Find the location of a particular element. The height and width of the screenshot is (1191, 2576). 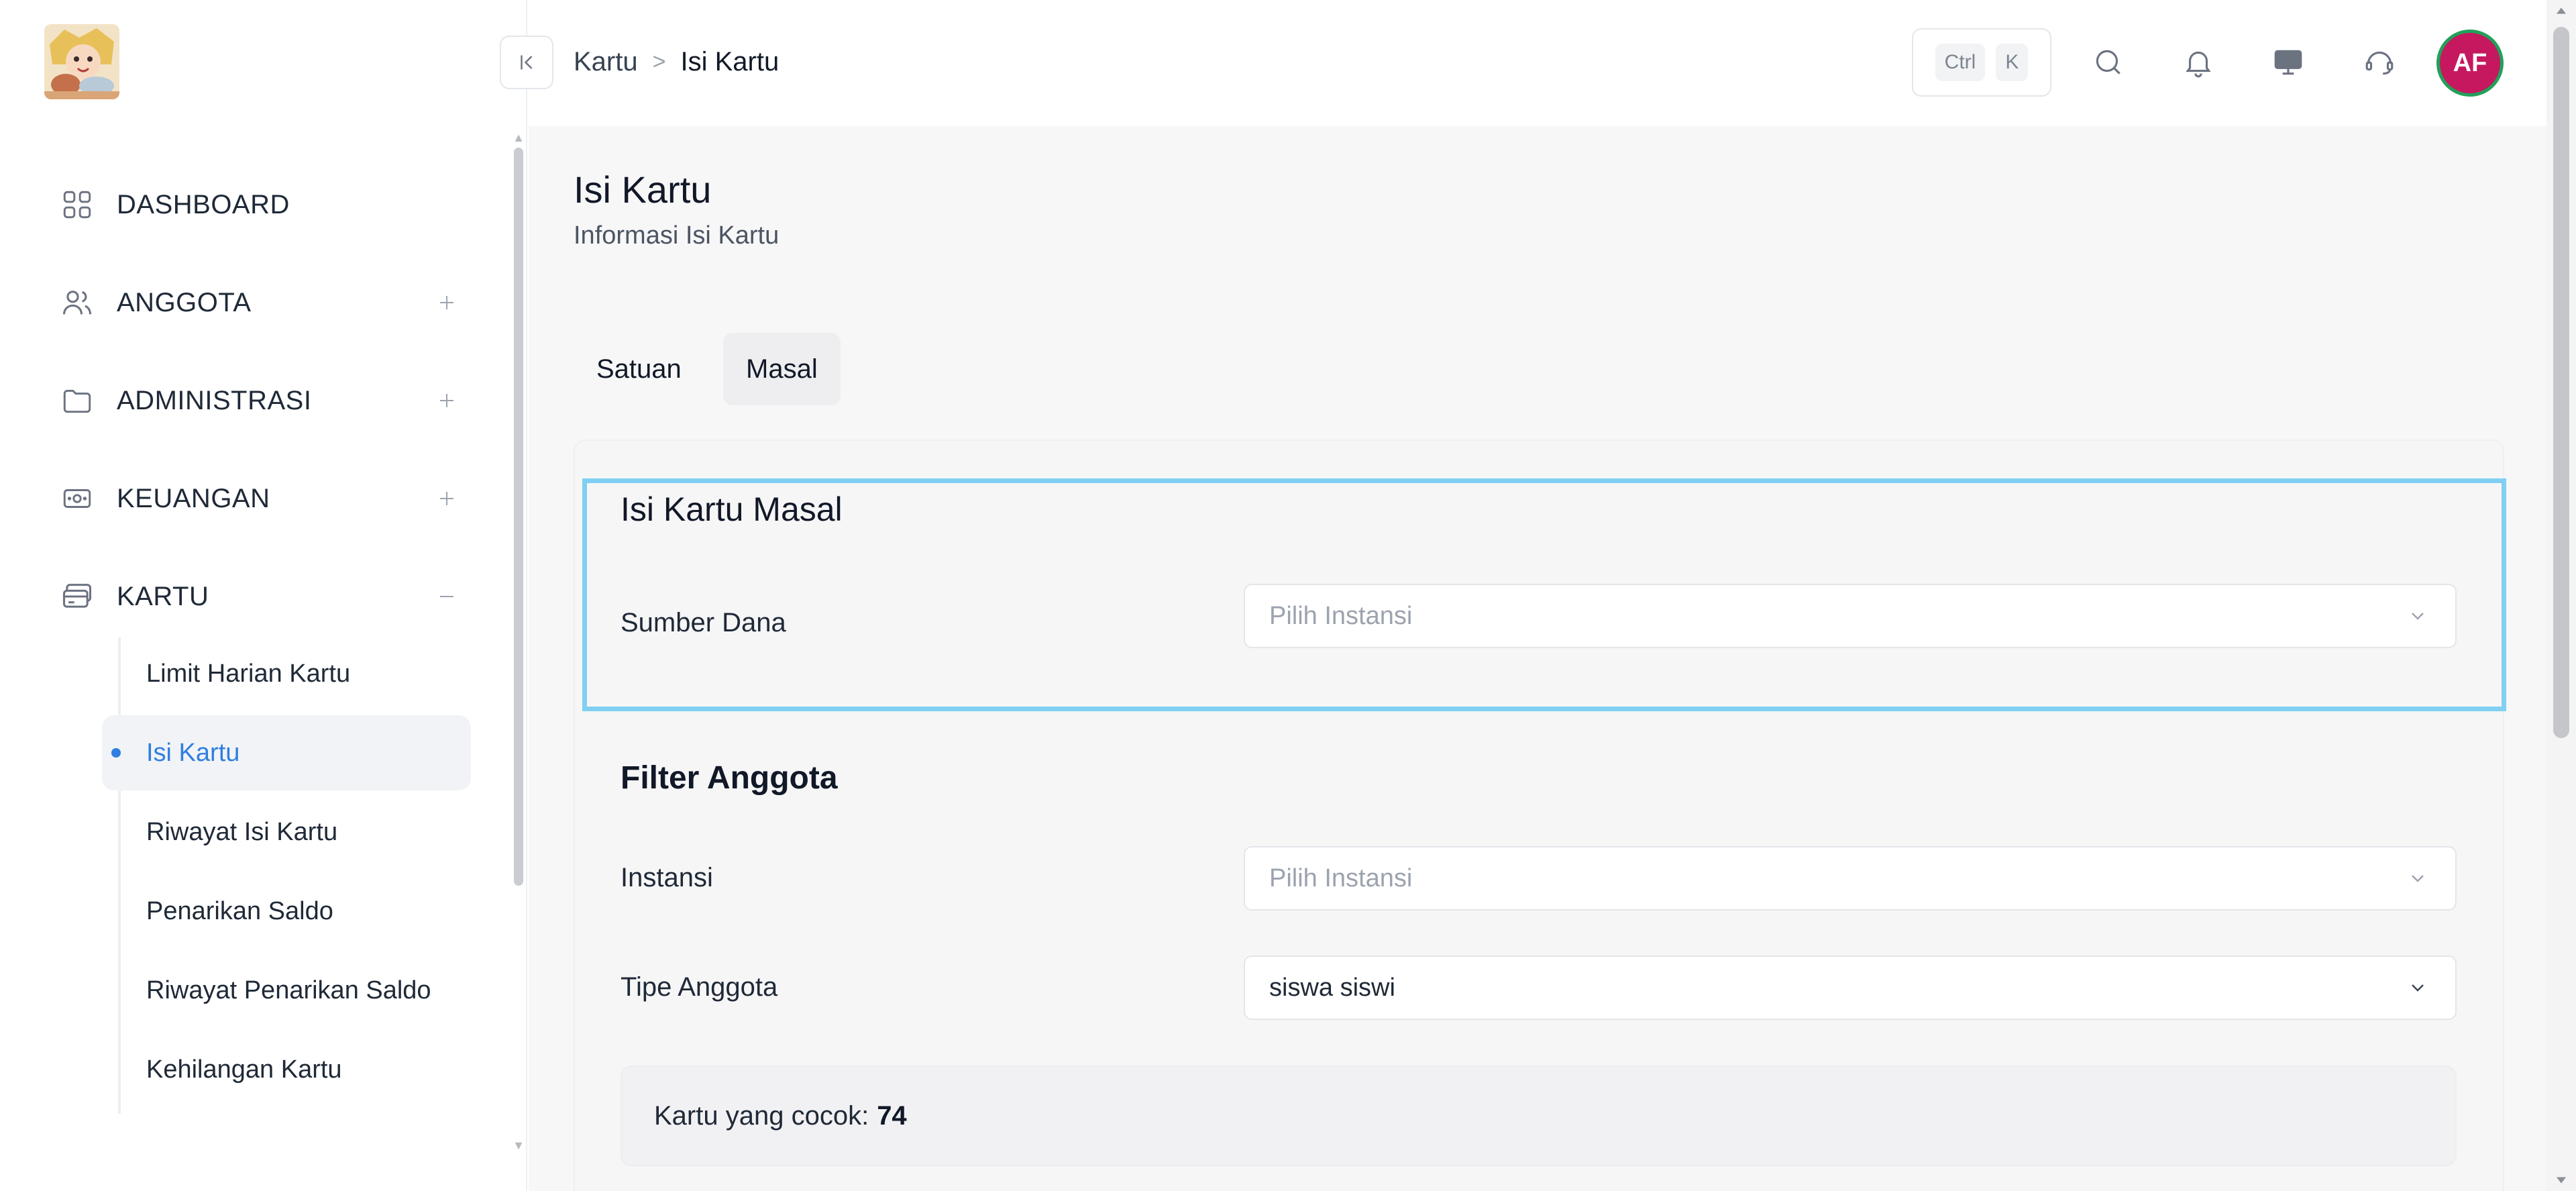

sidebar-item-label: ANGGOTA is located at coordinates (184, 302).